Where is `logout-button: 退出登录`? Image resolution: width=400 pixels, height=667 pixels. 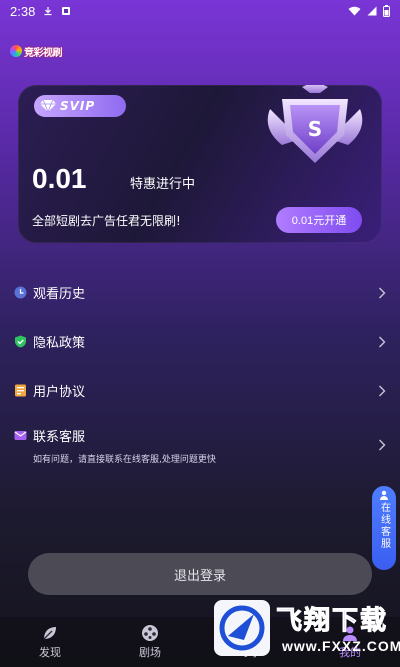
logout-button: 退出登录 is located at coordinates (200, 574).